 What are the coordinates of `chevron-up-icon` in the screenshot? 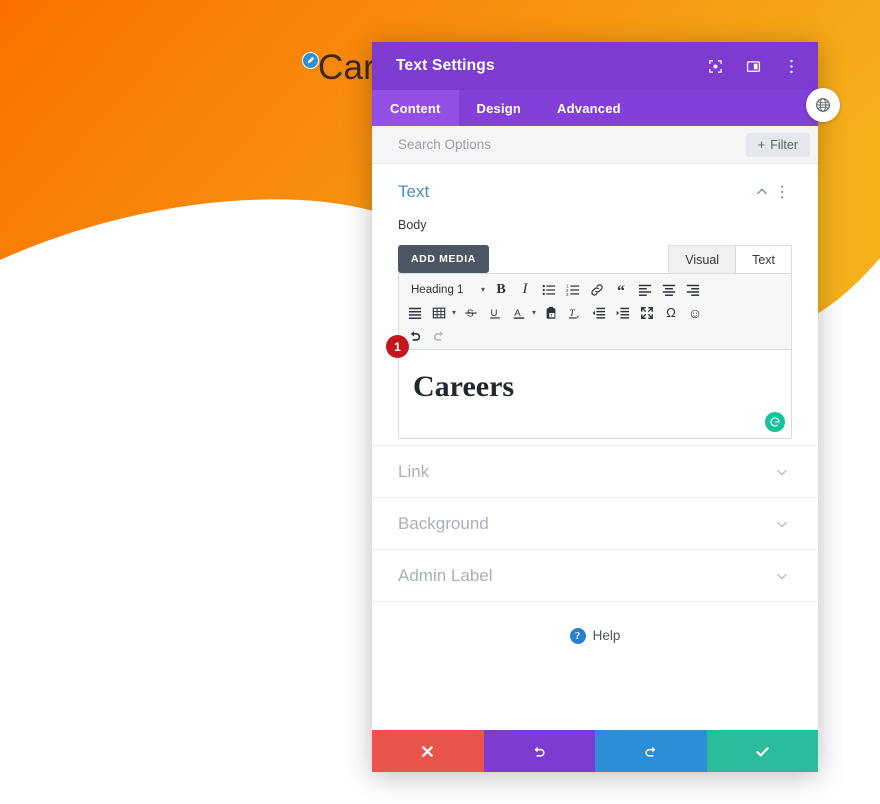 It's located at (762, 192).